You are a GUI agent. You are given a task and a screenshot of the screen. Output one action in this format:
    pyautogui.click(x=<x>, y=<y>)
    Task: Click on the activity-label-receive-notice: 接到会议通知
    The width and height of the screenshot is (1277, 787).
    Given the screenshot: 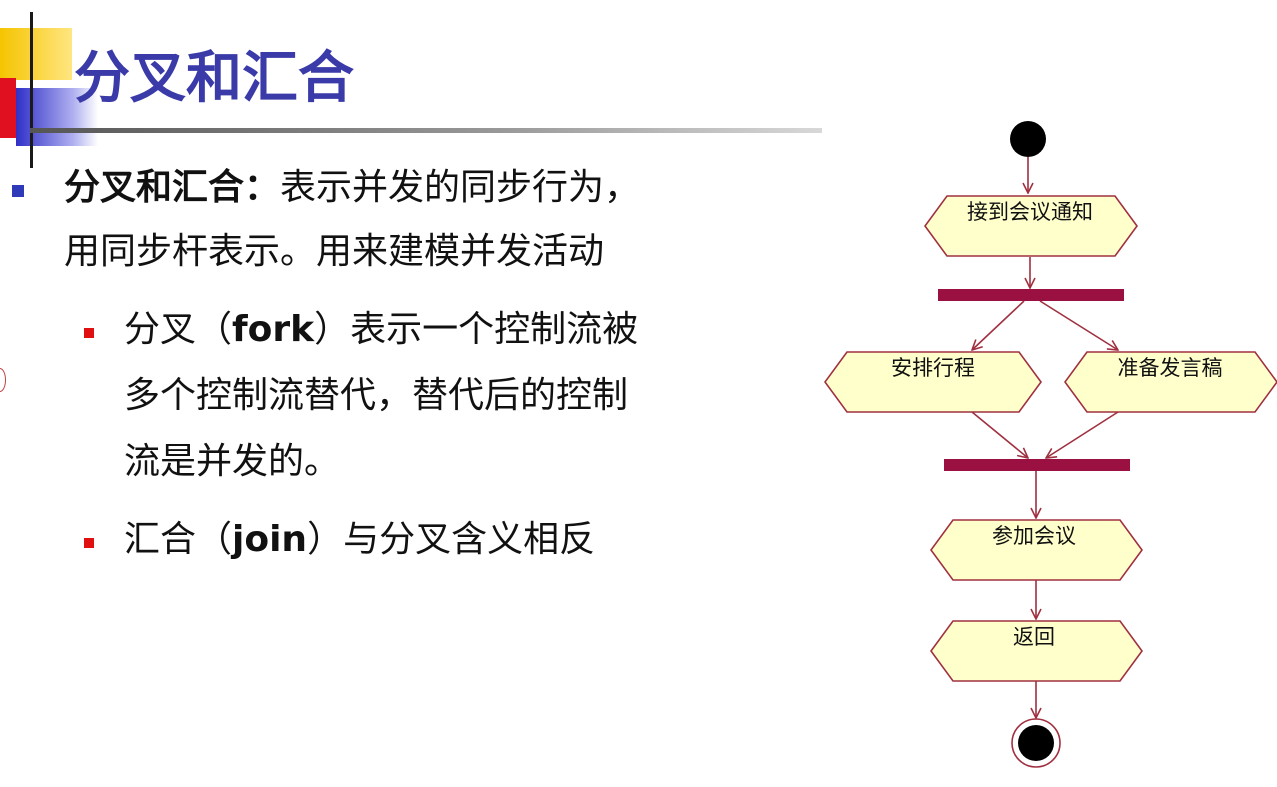 What is the action you would take?
    pyautogui.click(x=1030, y=212)
    